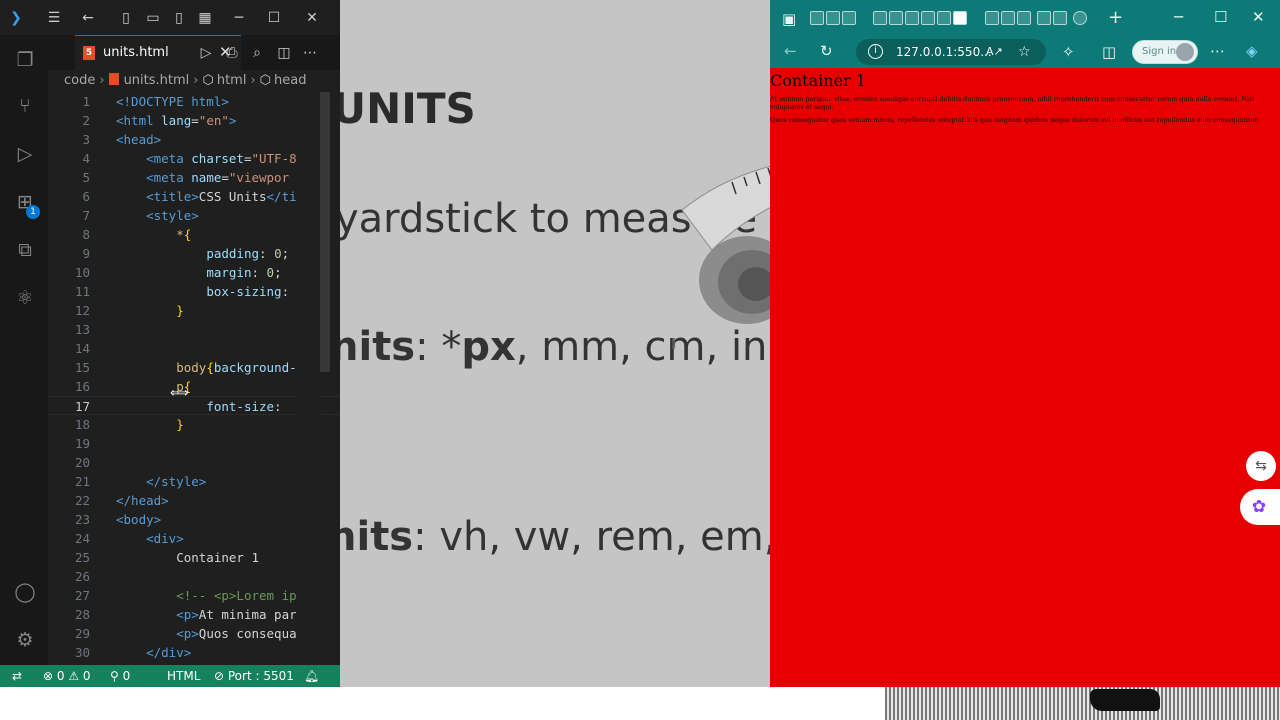 The width and height of the screenshot is (1280, 720). What do you see at coordinates (309, 378) in the screenshot?
I see `minimap` at bounding box center [309, 378].